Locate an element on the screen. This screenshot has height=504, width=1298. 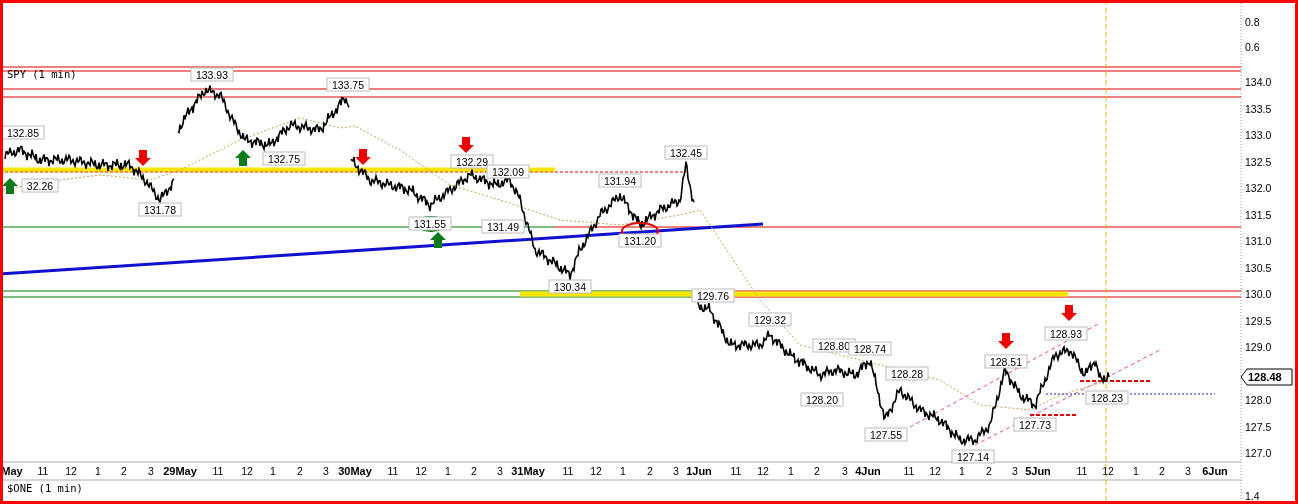
axis-tick-label: 132.0 is located at coordinates (1258, 188).